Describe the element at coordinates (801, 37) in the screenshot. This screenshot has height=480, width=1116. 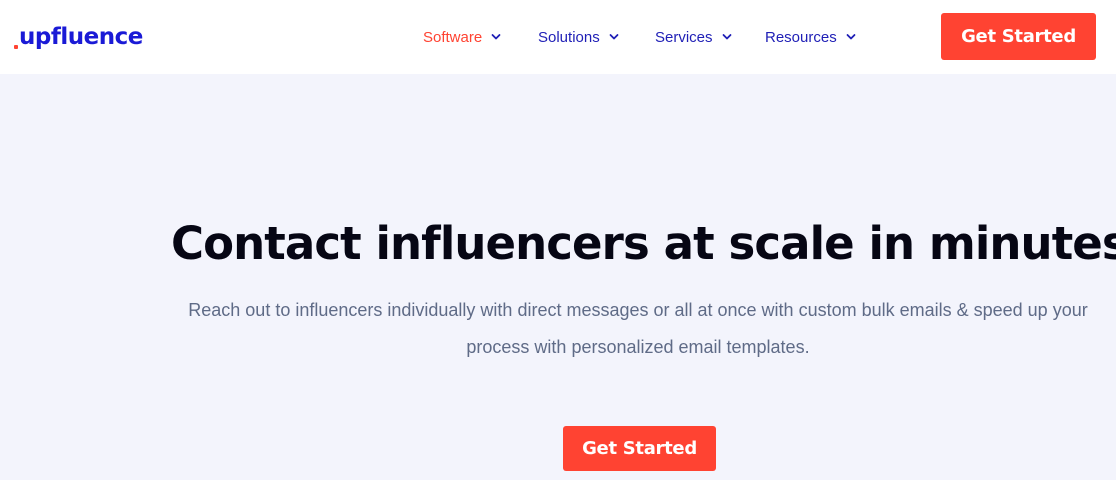
I see `nav-item-label: Resources` at that location.